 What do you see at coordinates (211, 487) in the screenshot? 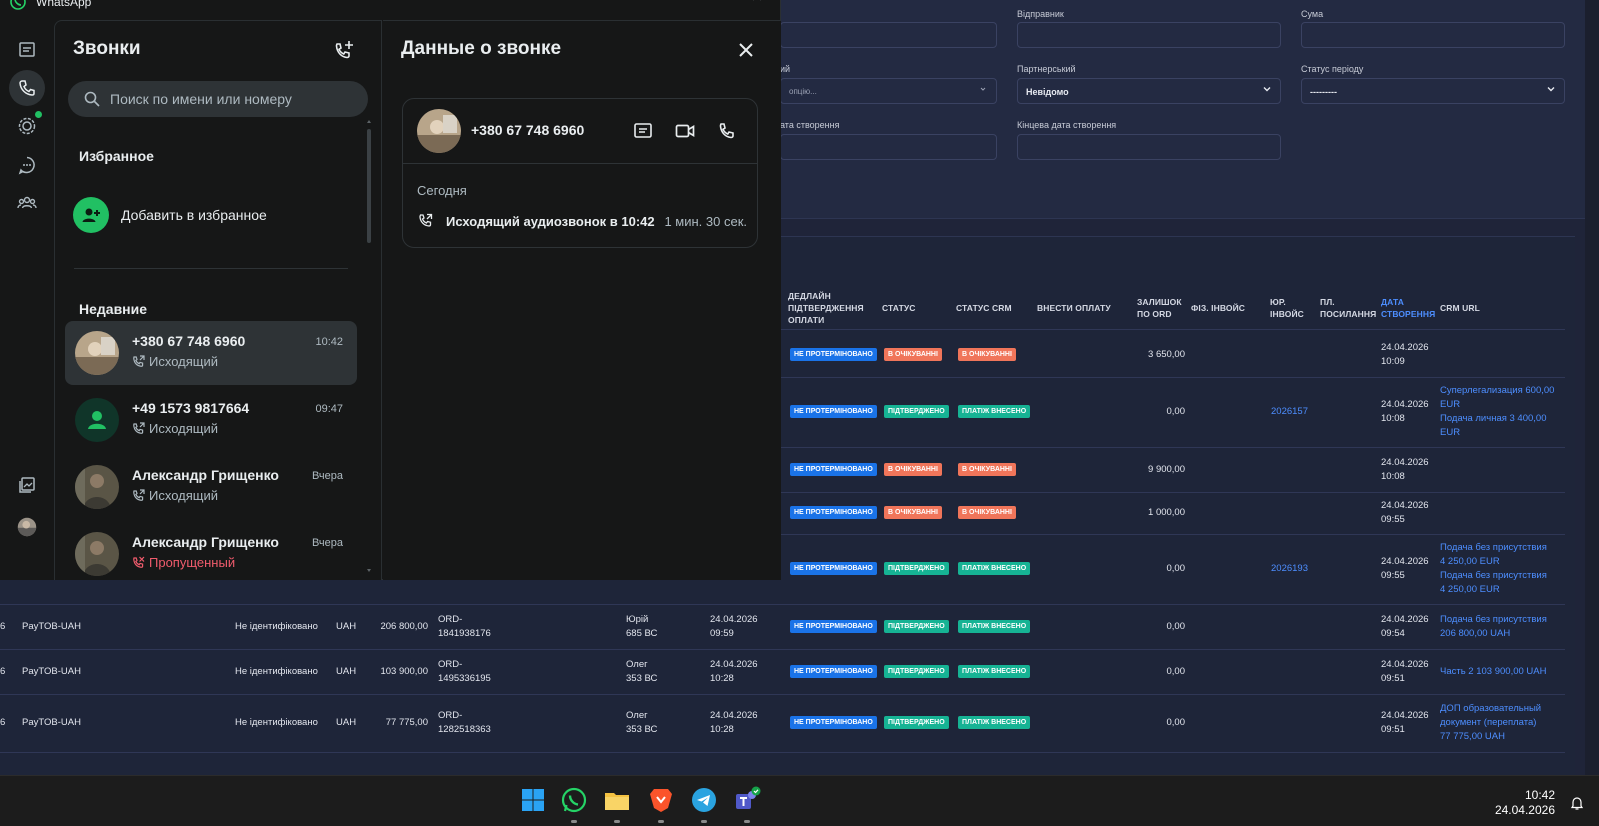
I see `call-item: Александр Грищенко Вчера Исходящий` at bounding box center [211, 487].